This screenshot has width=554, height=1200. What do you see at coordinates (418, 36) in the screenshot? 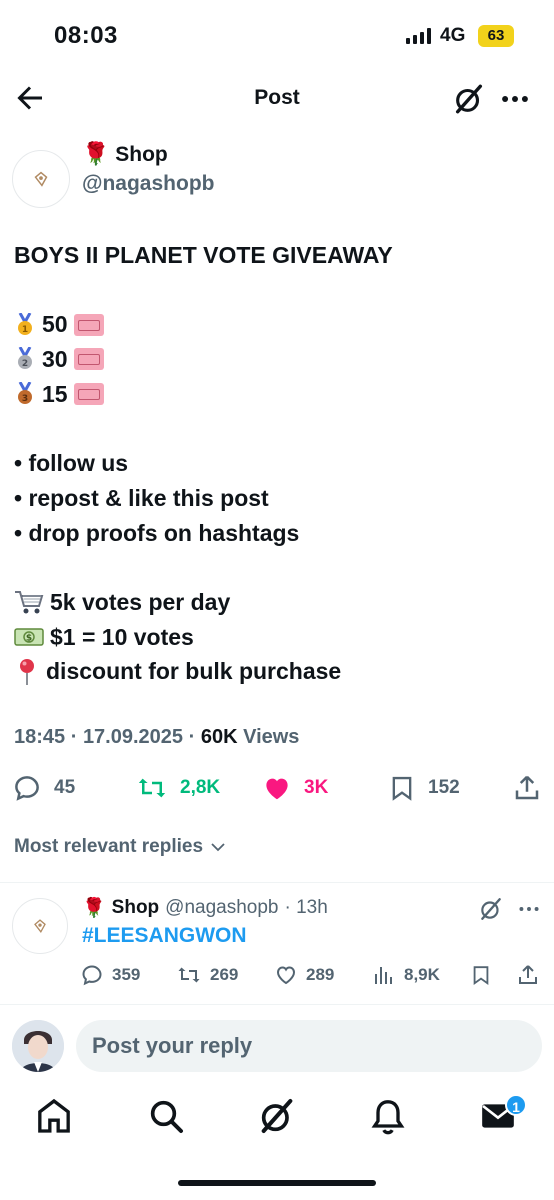
I see `signal-icon` at bounding box center [418, 36].